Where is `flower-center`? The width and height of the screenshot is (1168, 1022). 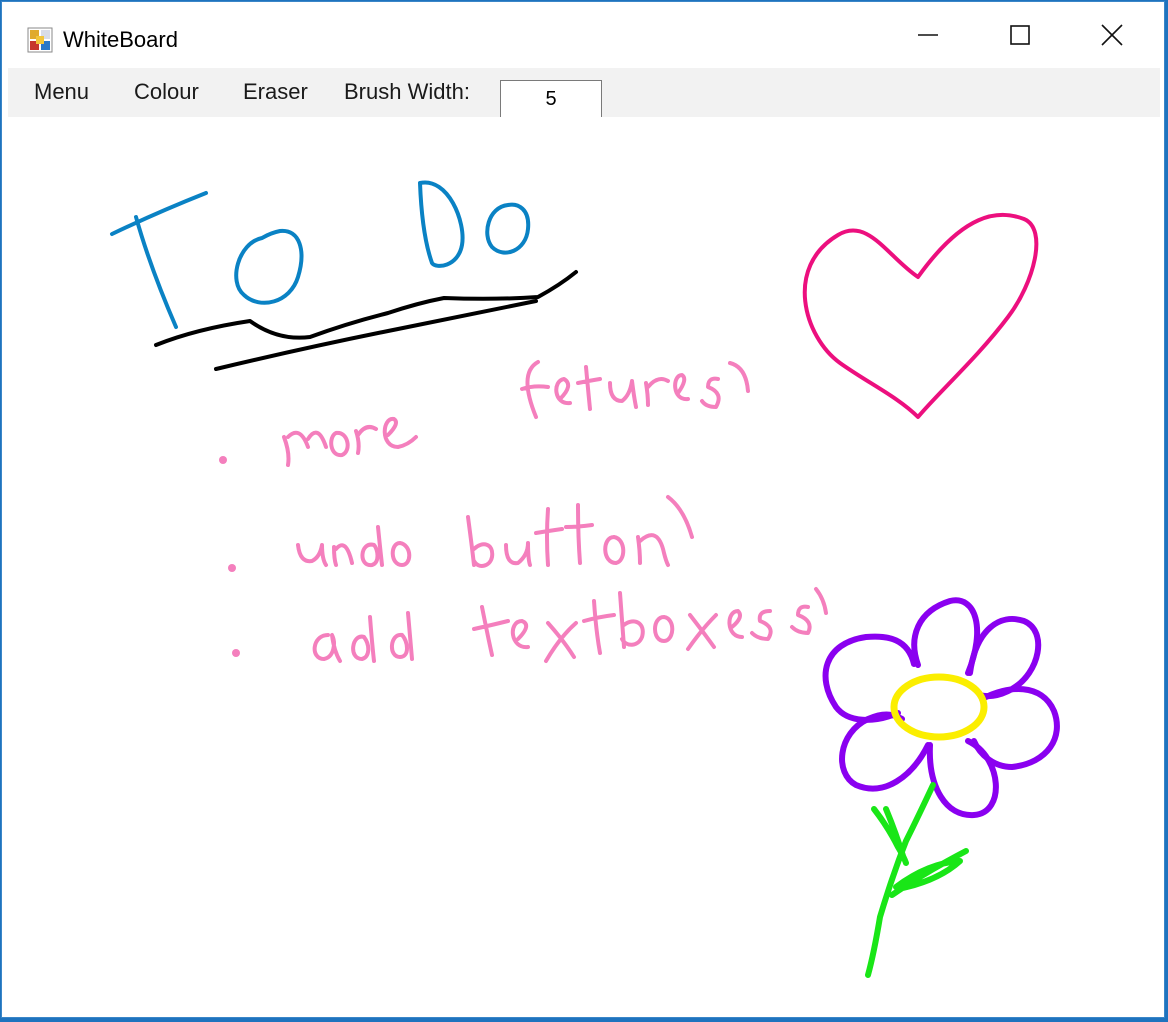 flower-center is located at coordinates (939, 707).